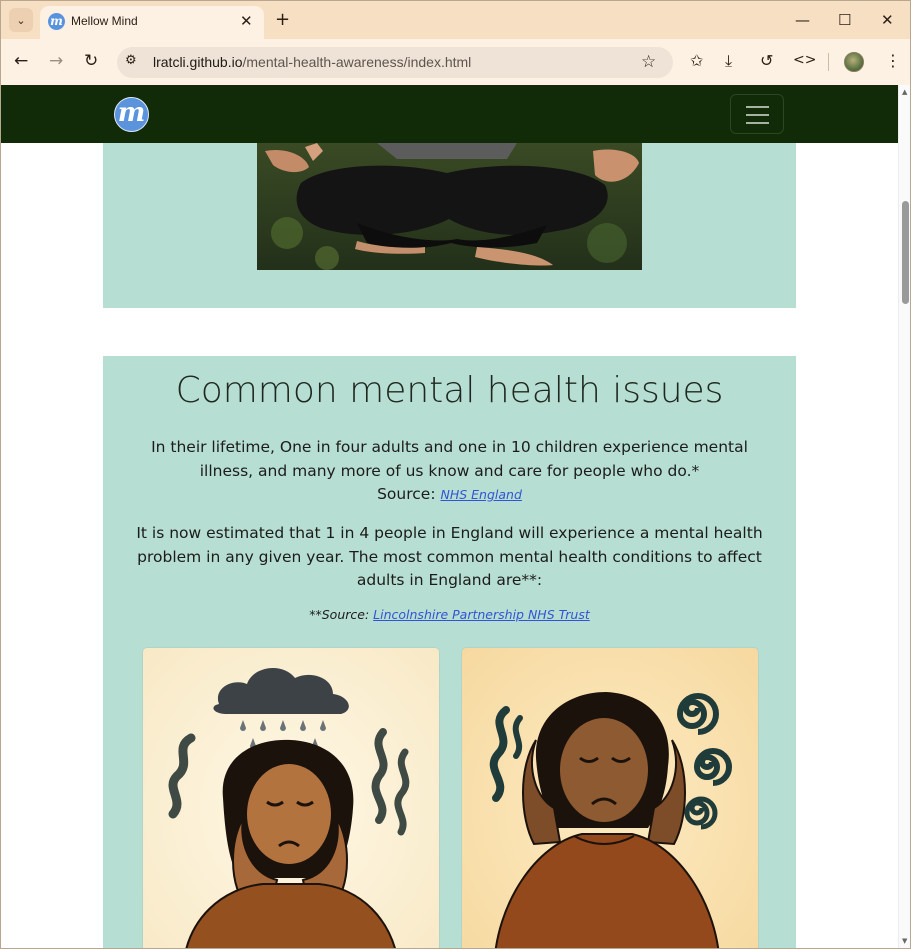 The width and height of the screenshot is (911, 949). Describe the element at coordinates (455, 20) in the screenshot. I see `tab-strip: ⌄ m Mellow Mind ✕ + — ☐ ✕` at that location.